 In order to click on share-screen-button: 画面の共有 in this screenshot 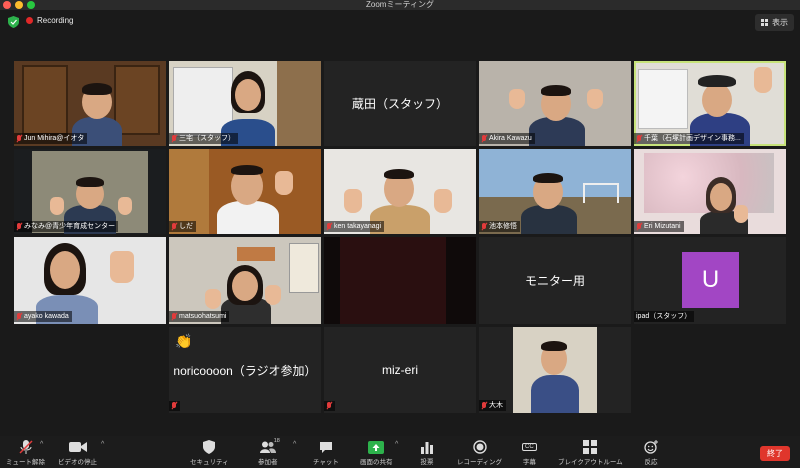, I will do `click(376, 452)`.